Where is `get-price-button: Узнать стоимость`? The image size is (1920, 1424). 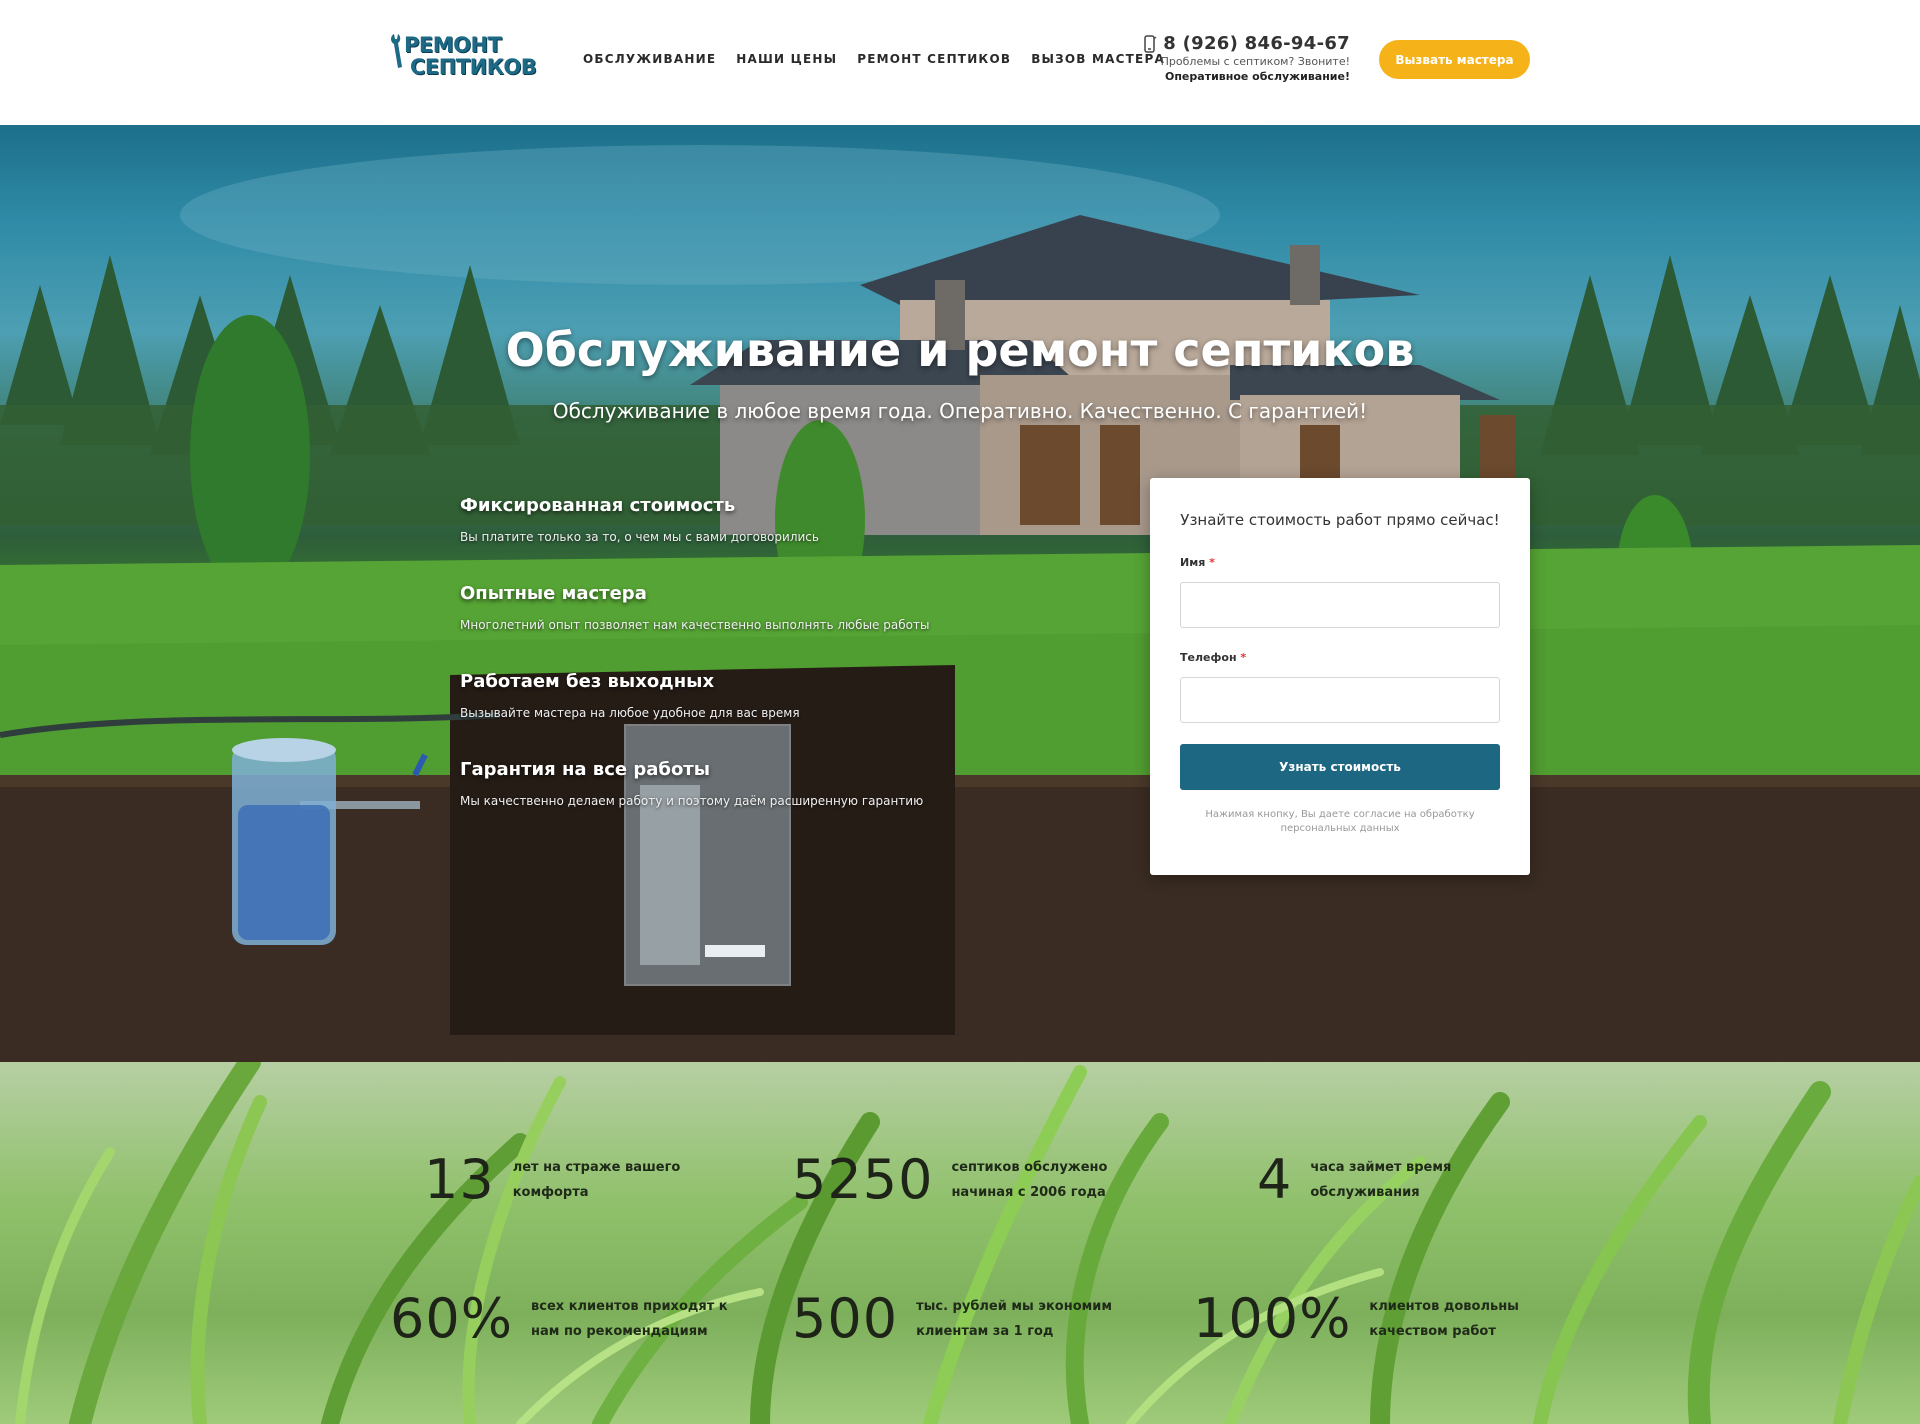
get-price-button: Узнать стоимость is located at coordinates (1340, 767).